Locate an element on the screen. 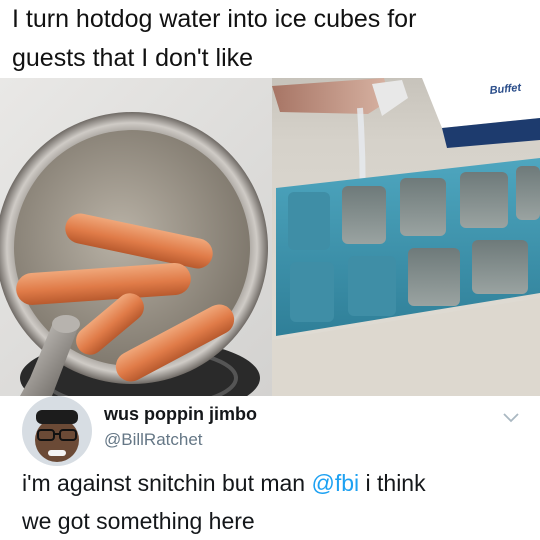  chevron-down-icon is located at coordinates (511, 418).